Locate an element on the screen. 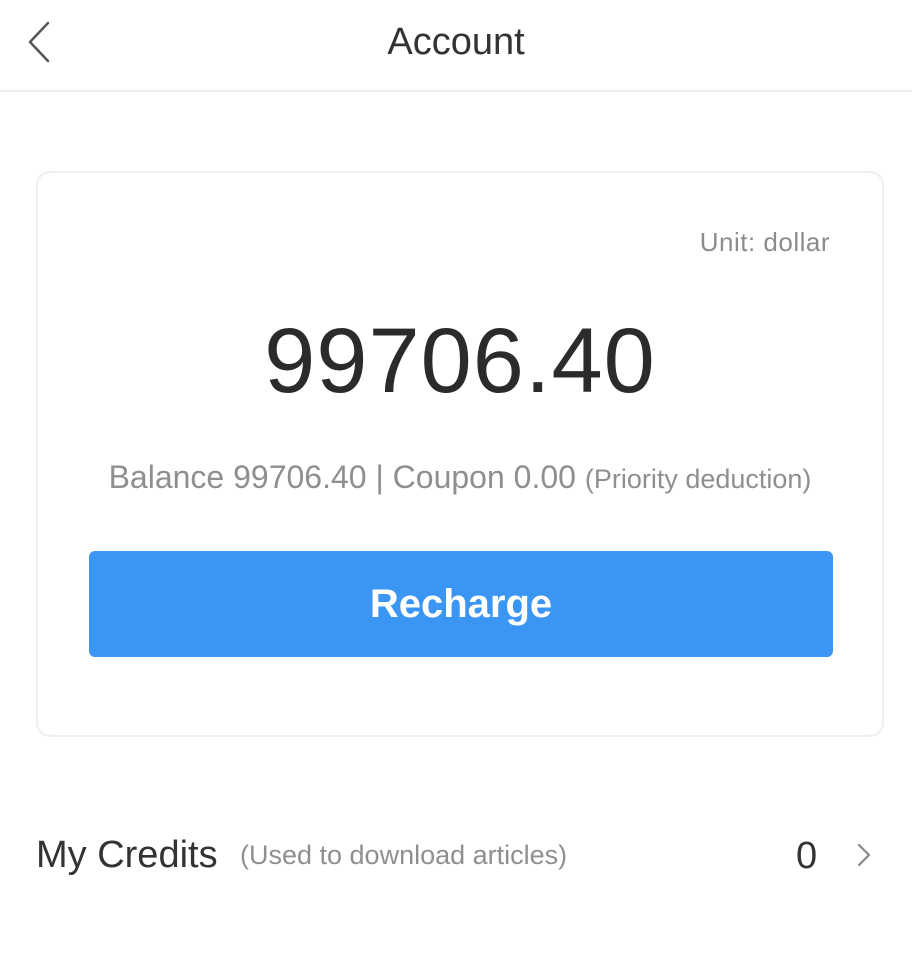 This screenshot has height=957, width=912. chevron-right-icon is located at coordinates (864, 855).